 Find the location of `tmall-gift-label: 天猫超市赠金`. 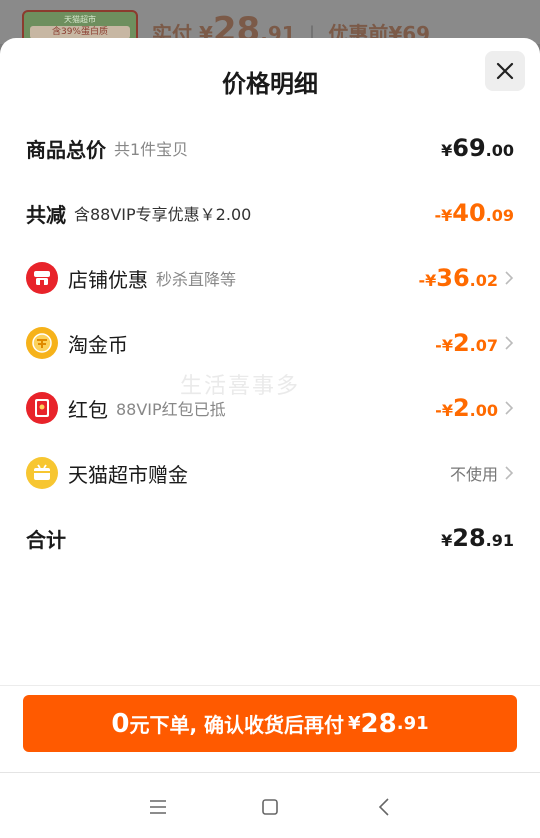

tmall-gift-label: 天猫超市赠金 is located at coordinates (128, 474).